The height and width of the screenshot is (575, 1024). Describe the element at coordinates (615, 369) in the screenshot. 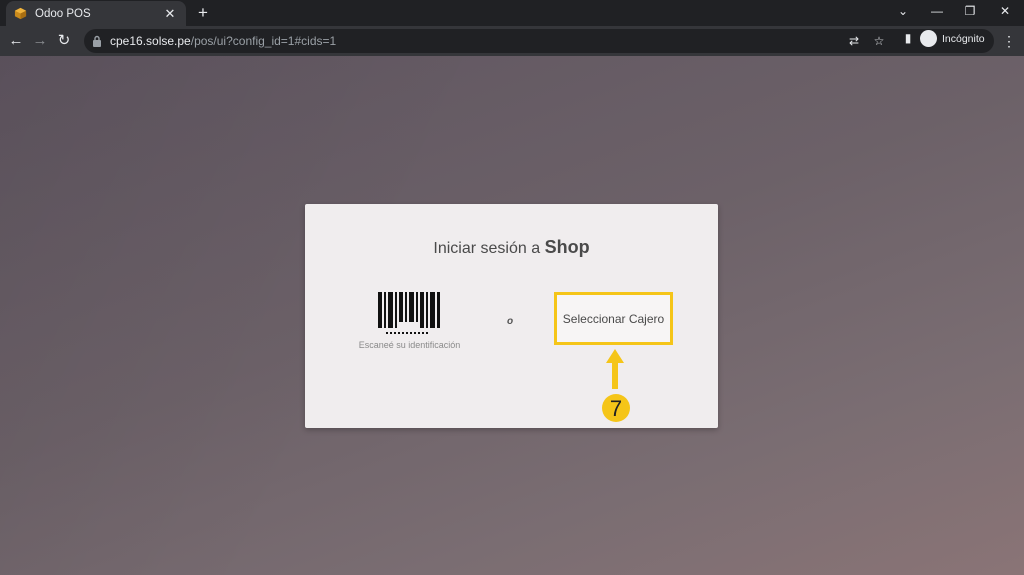

I see `up-arrow-annotation-icon` at that location.